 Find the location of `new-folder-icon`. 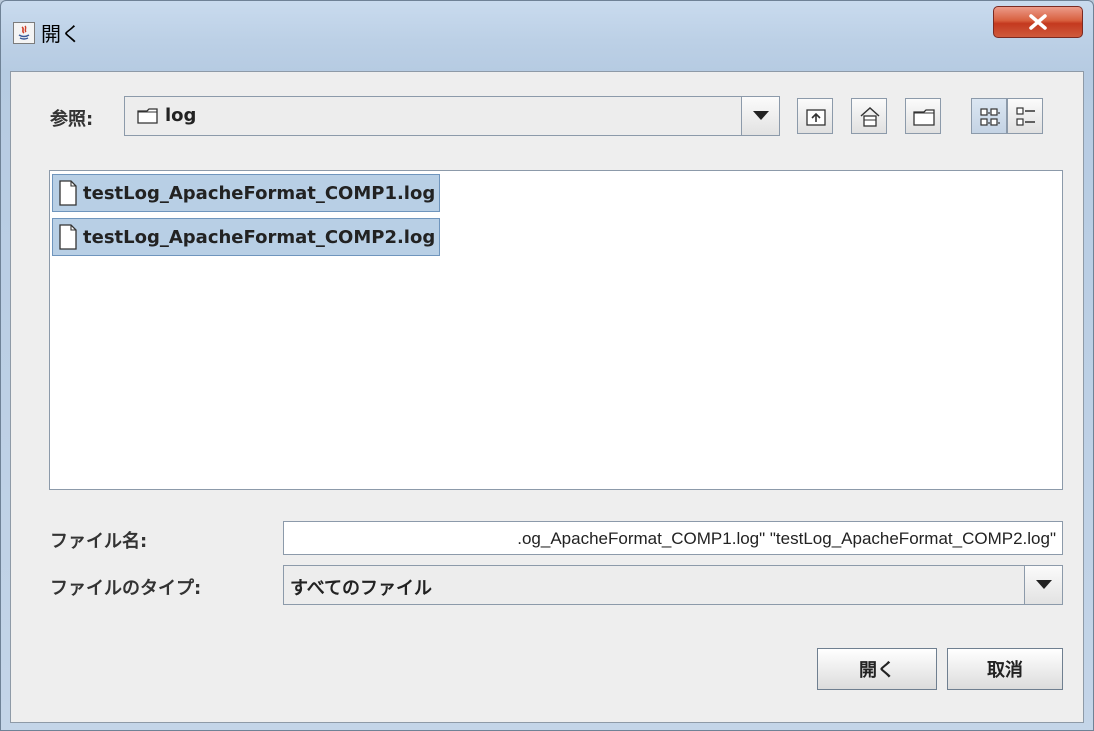

new-folder-icon is located at coordinates (924, 117).